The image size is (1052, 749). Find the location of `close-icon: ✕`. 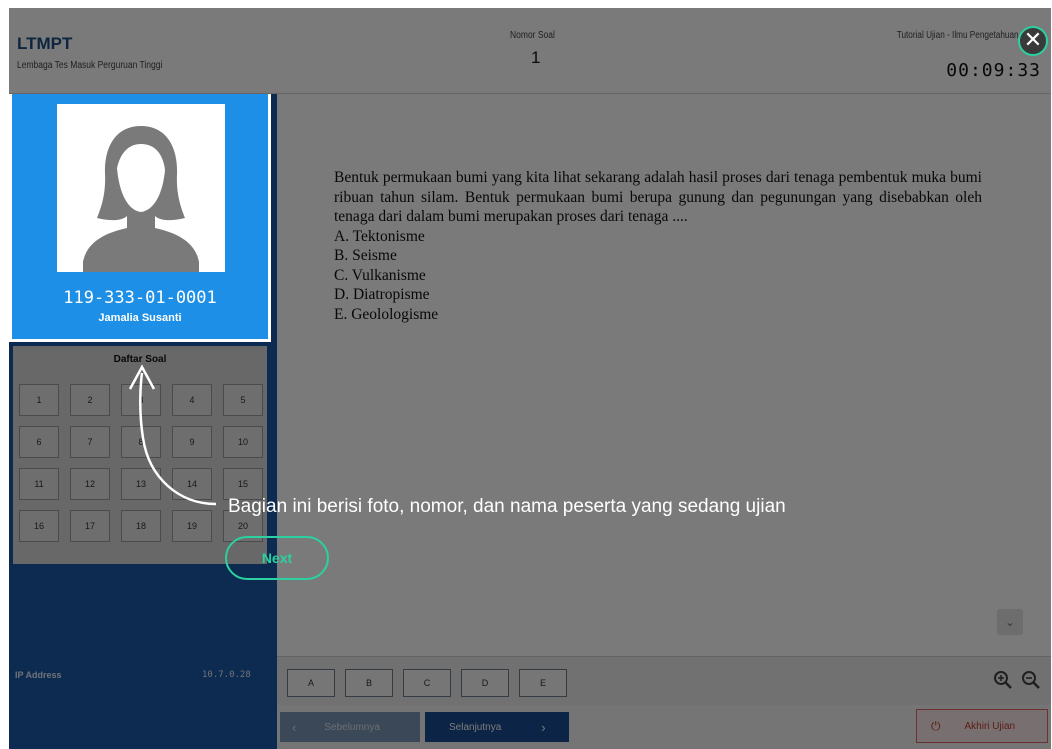

close-icon: ✕ is located at coordinates (1033, 40).